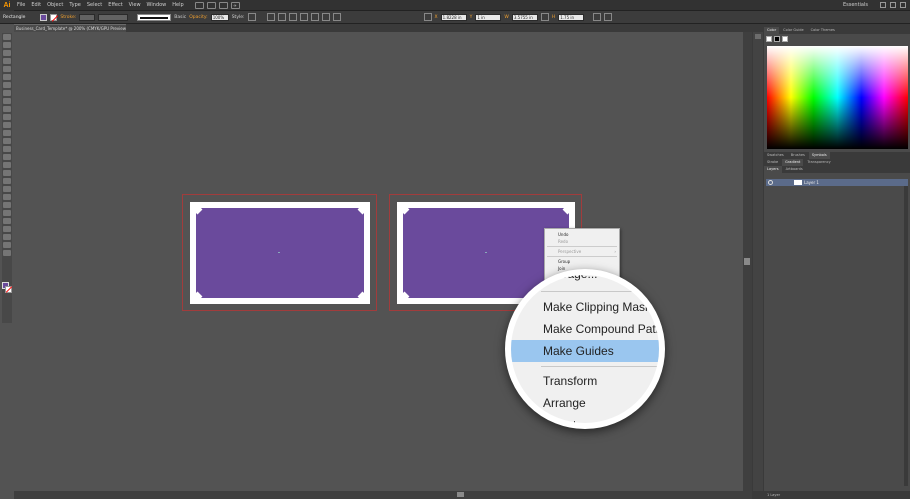  Describe the element at coordinates (135, 5) in the screenshot. I see `menu-view: View` at that location.